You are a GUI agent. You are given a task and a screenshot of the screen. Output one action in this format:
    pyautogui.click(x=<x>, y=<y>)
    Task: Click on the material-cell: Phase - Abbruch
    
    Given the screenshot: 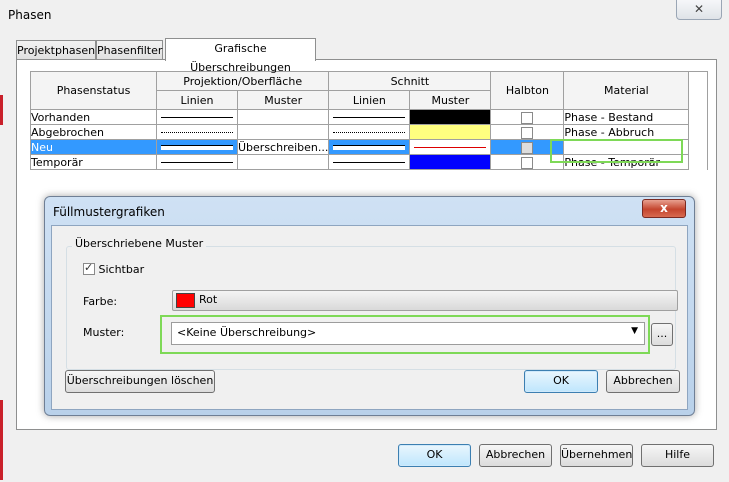 What is the action you would take?
    pyautogui.click(x=626, y=132)
    